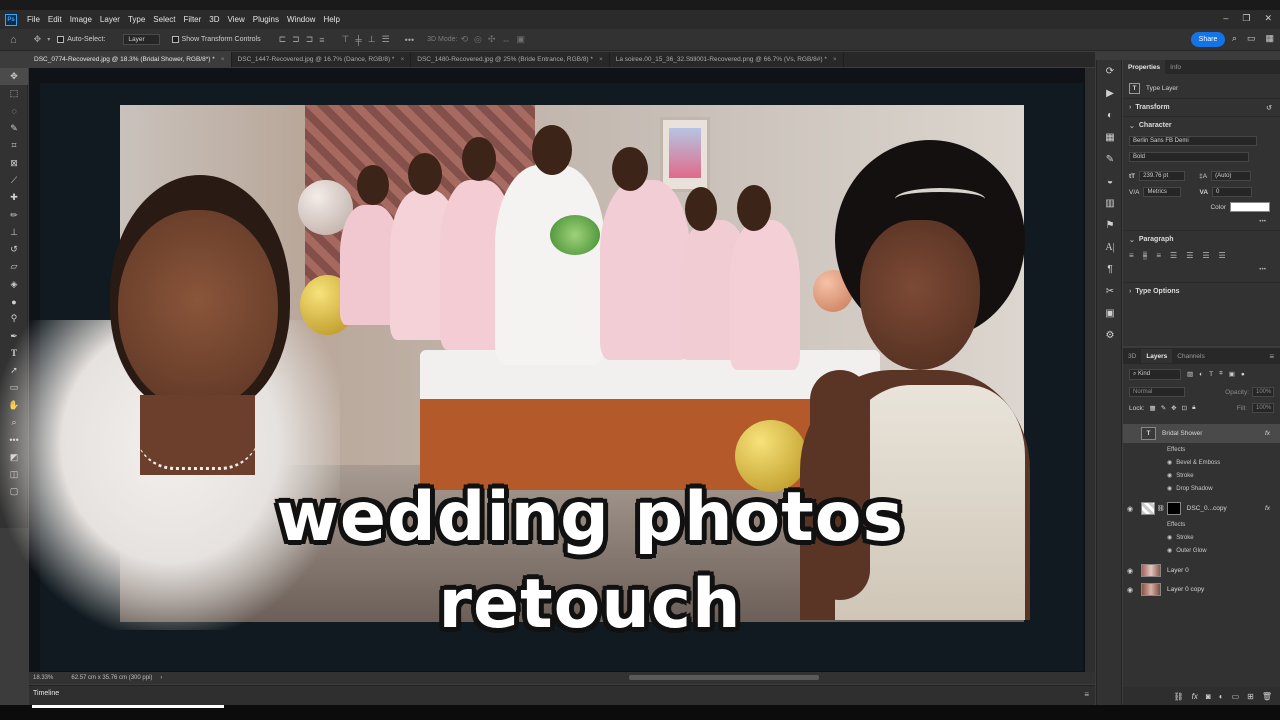  I want to click on tab-3d: 3D, so click(1132, 356).